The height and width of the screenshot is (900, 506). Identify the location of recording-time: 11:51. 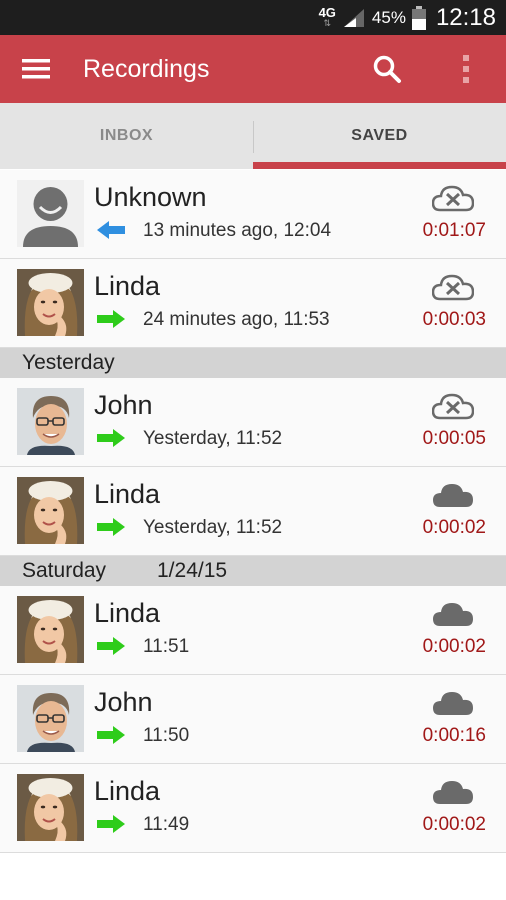
(166, 646).